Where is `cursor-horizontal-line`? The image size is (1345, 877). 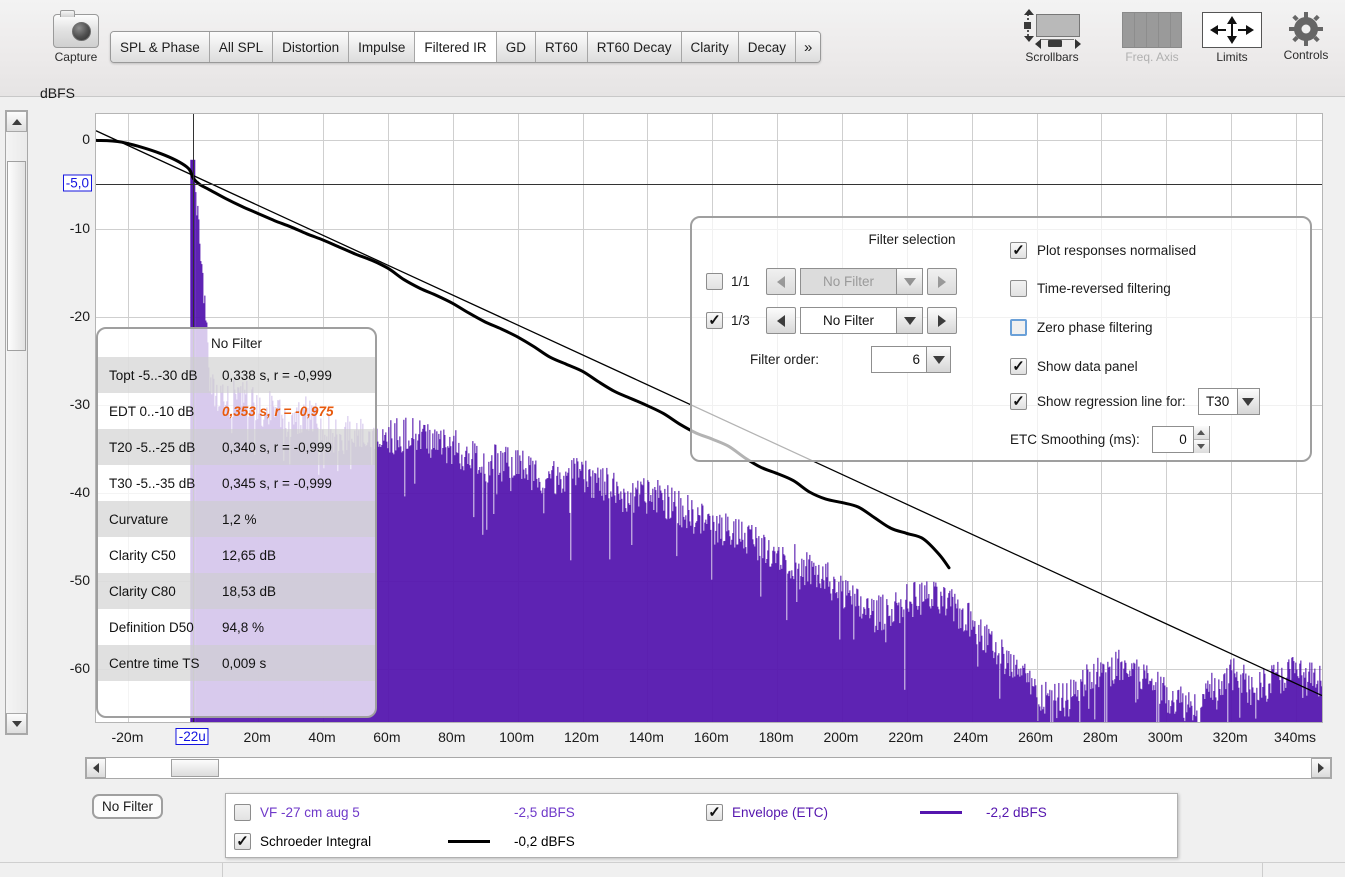
cursor-horizontal-line is located at coordinates (709, 184).